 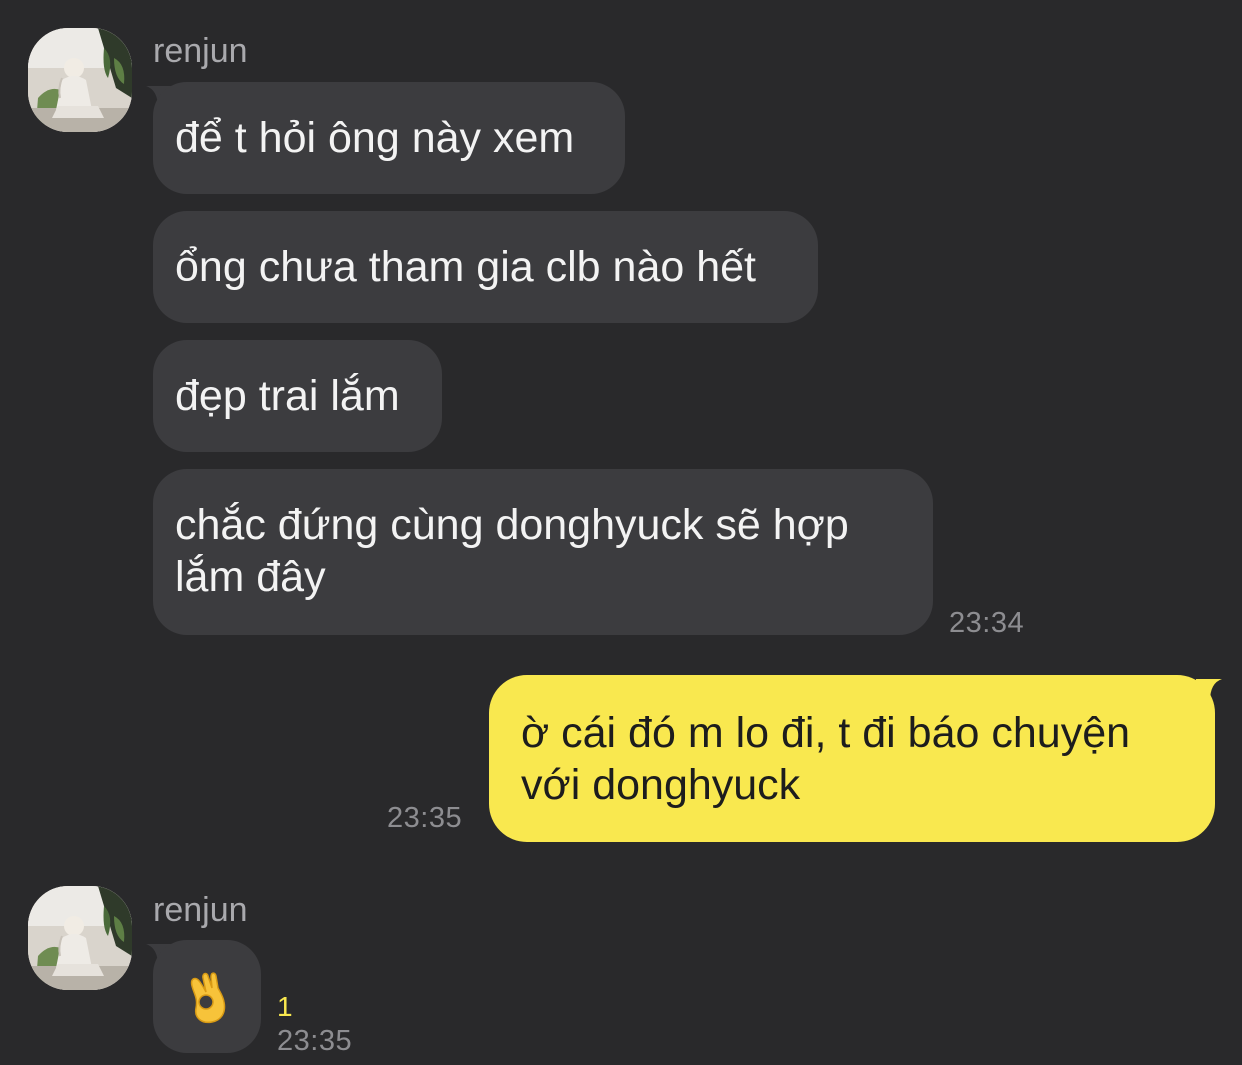 I want to click on message-text: để t hỏi ông này xem, so click(x=375, y=138).